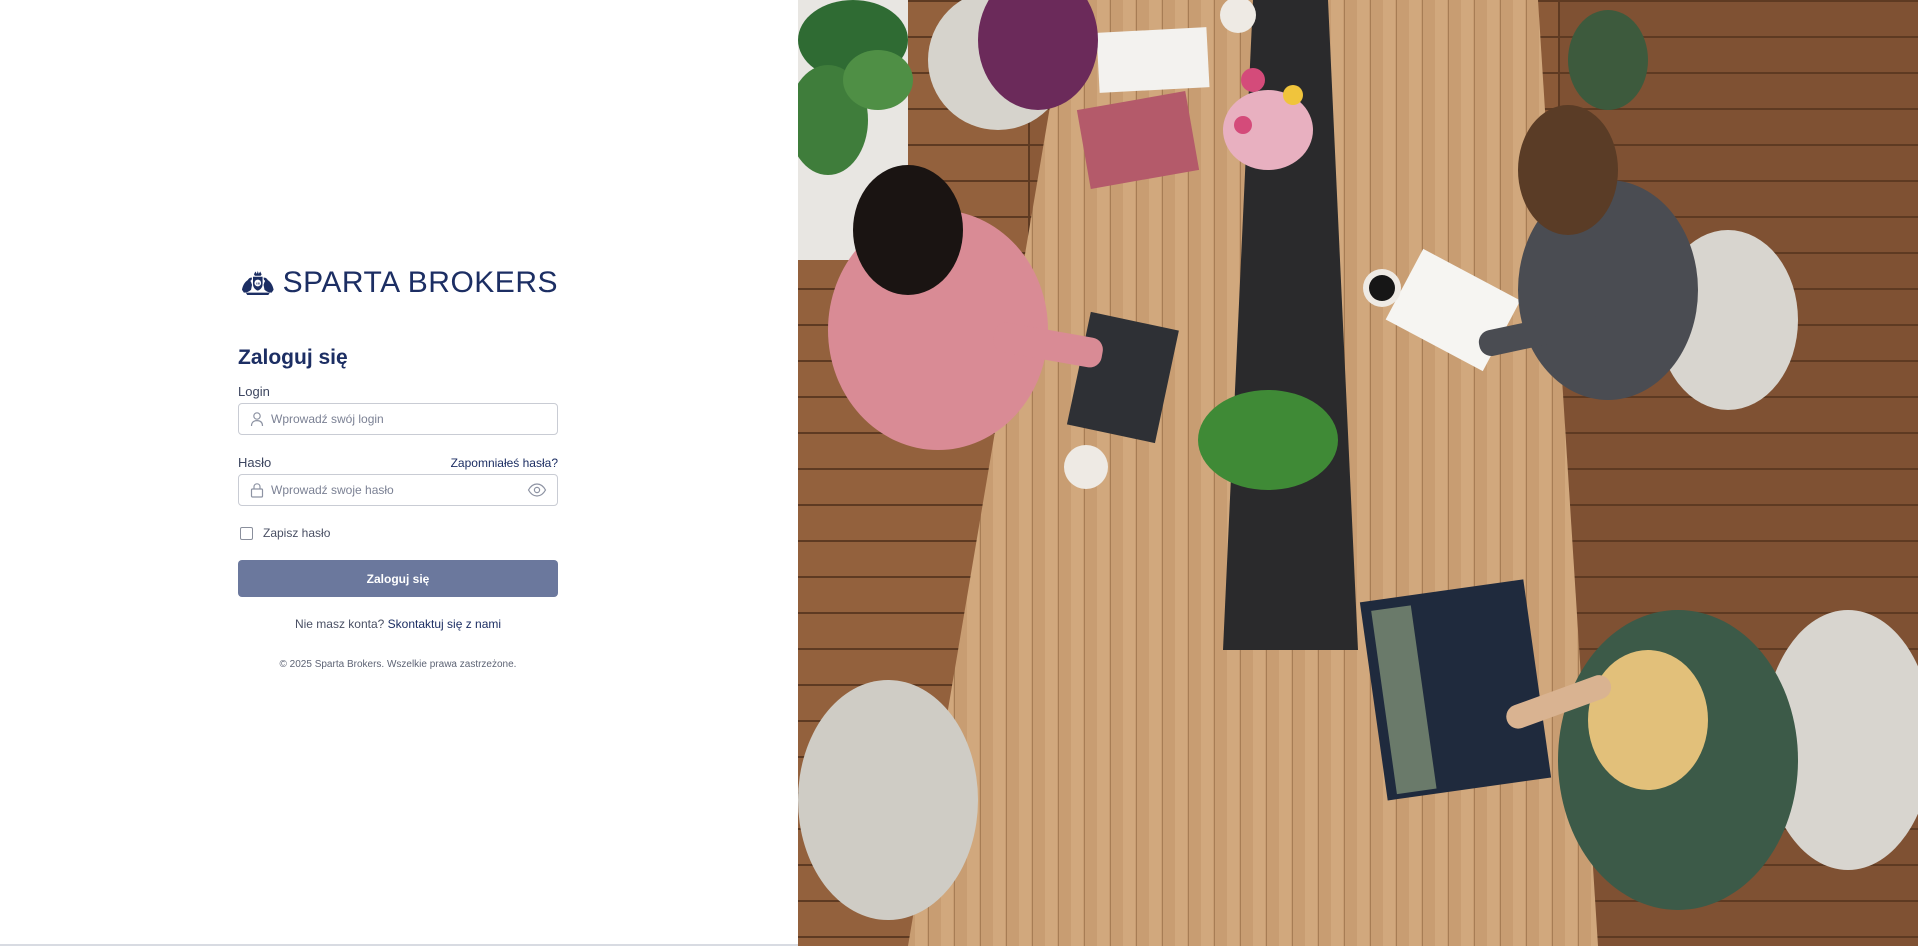  I want to click on page-title: Zaloguj się, so click(293, 357).